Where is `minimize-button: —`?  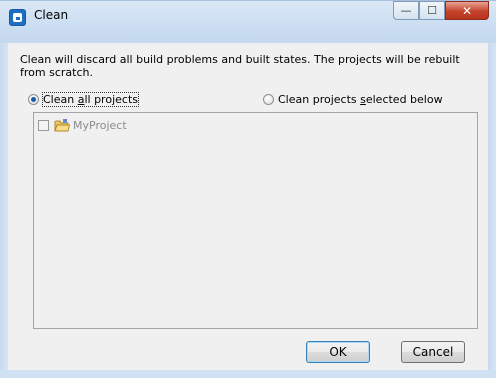
minimize-button: — is located at coordinates (406, 10).